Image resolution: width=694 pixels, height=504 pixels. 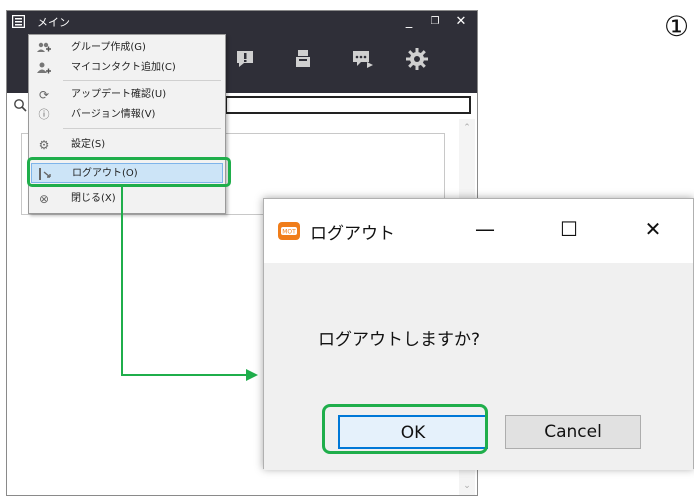 What do you see at coordinates (485, 229) in the screenshot?
I see `dialog-minimize-button: —` at bounding box center [485, 229].